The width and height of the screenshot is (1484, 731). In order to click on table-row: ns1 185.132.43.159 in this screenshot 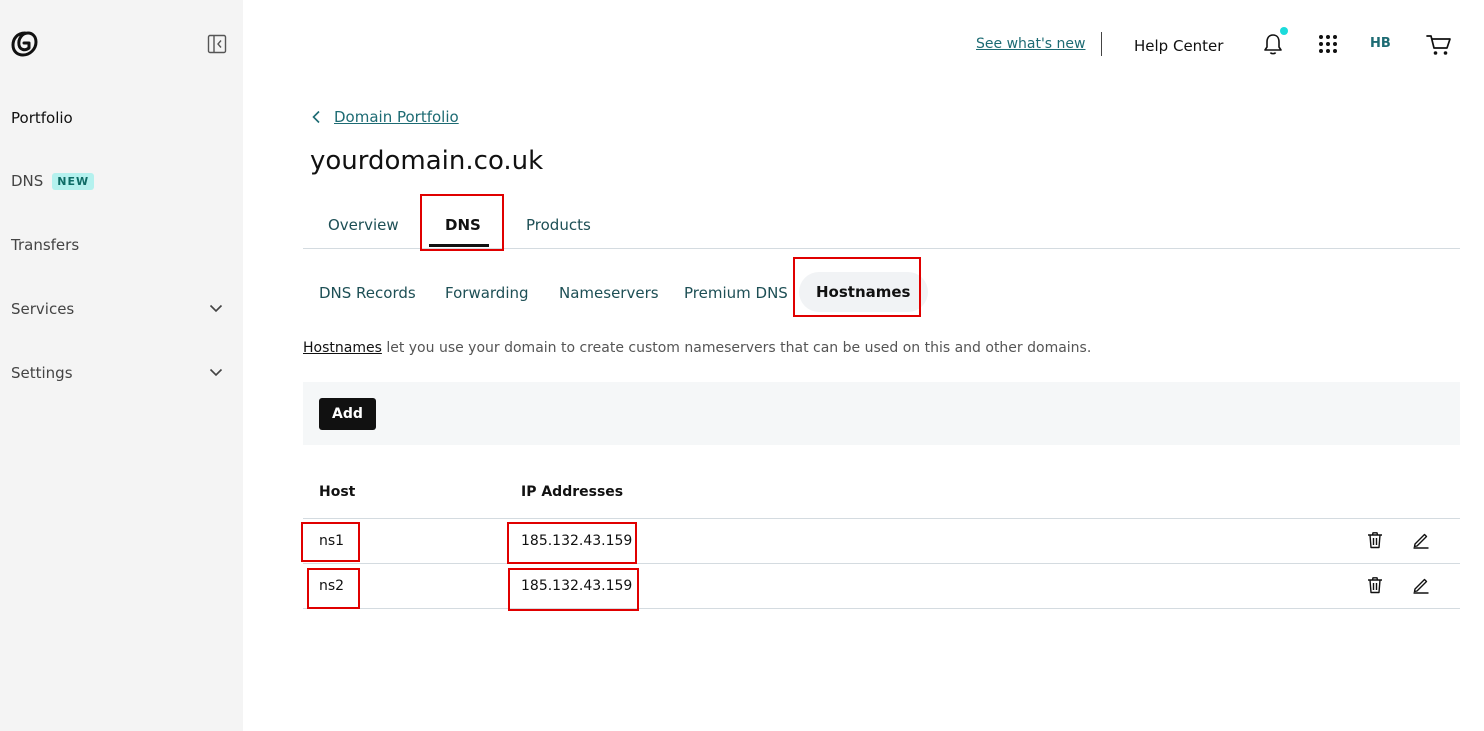, I will do `click(881, 541)`.